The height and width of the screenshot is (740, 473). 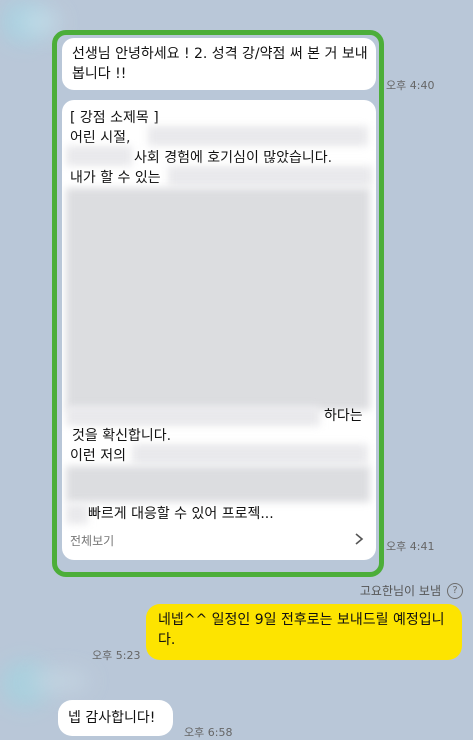 I want to click on message-text: 넵 감사합니다!, so click(x=112, y=718).